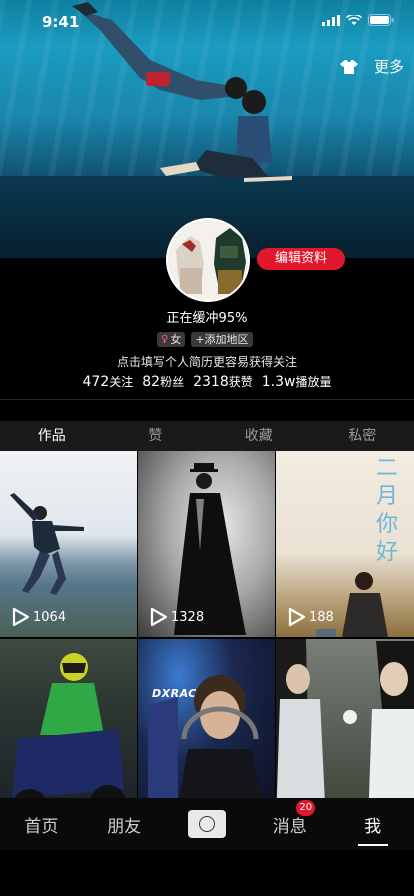 The image size is (414, 896). What do you see at coordinates (156, 436) in the screenshot?
I see `tab-likes: 赞` at bounding box center [156, 436].